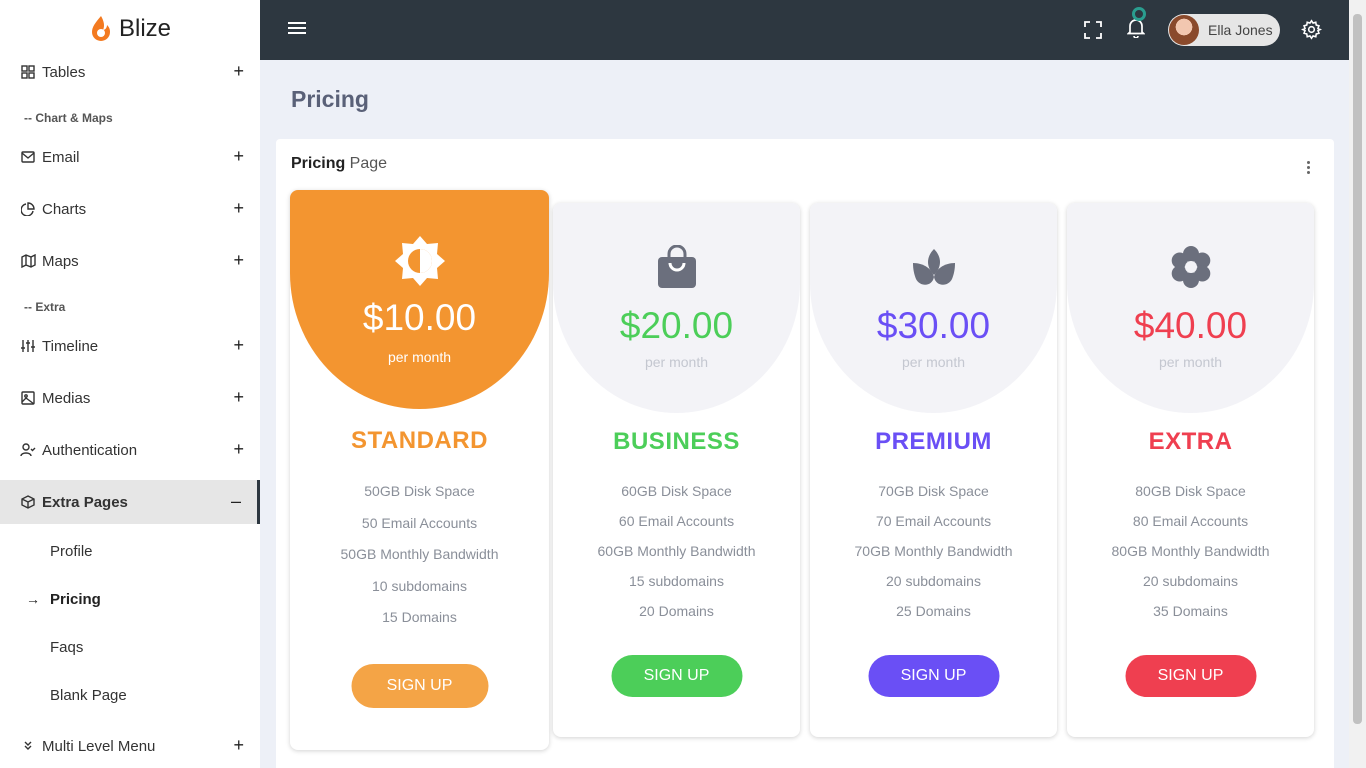 The width and height of the screenshot is (1366, 768). I want to click on plan-feature: 50GB Monthly Bandwidth, so click(419, 554).